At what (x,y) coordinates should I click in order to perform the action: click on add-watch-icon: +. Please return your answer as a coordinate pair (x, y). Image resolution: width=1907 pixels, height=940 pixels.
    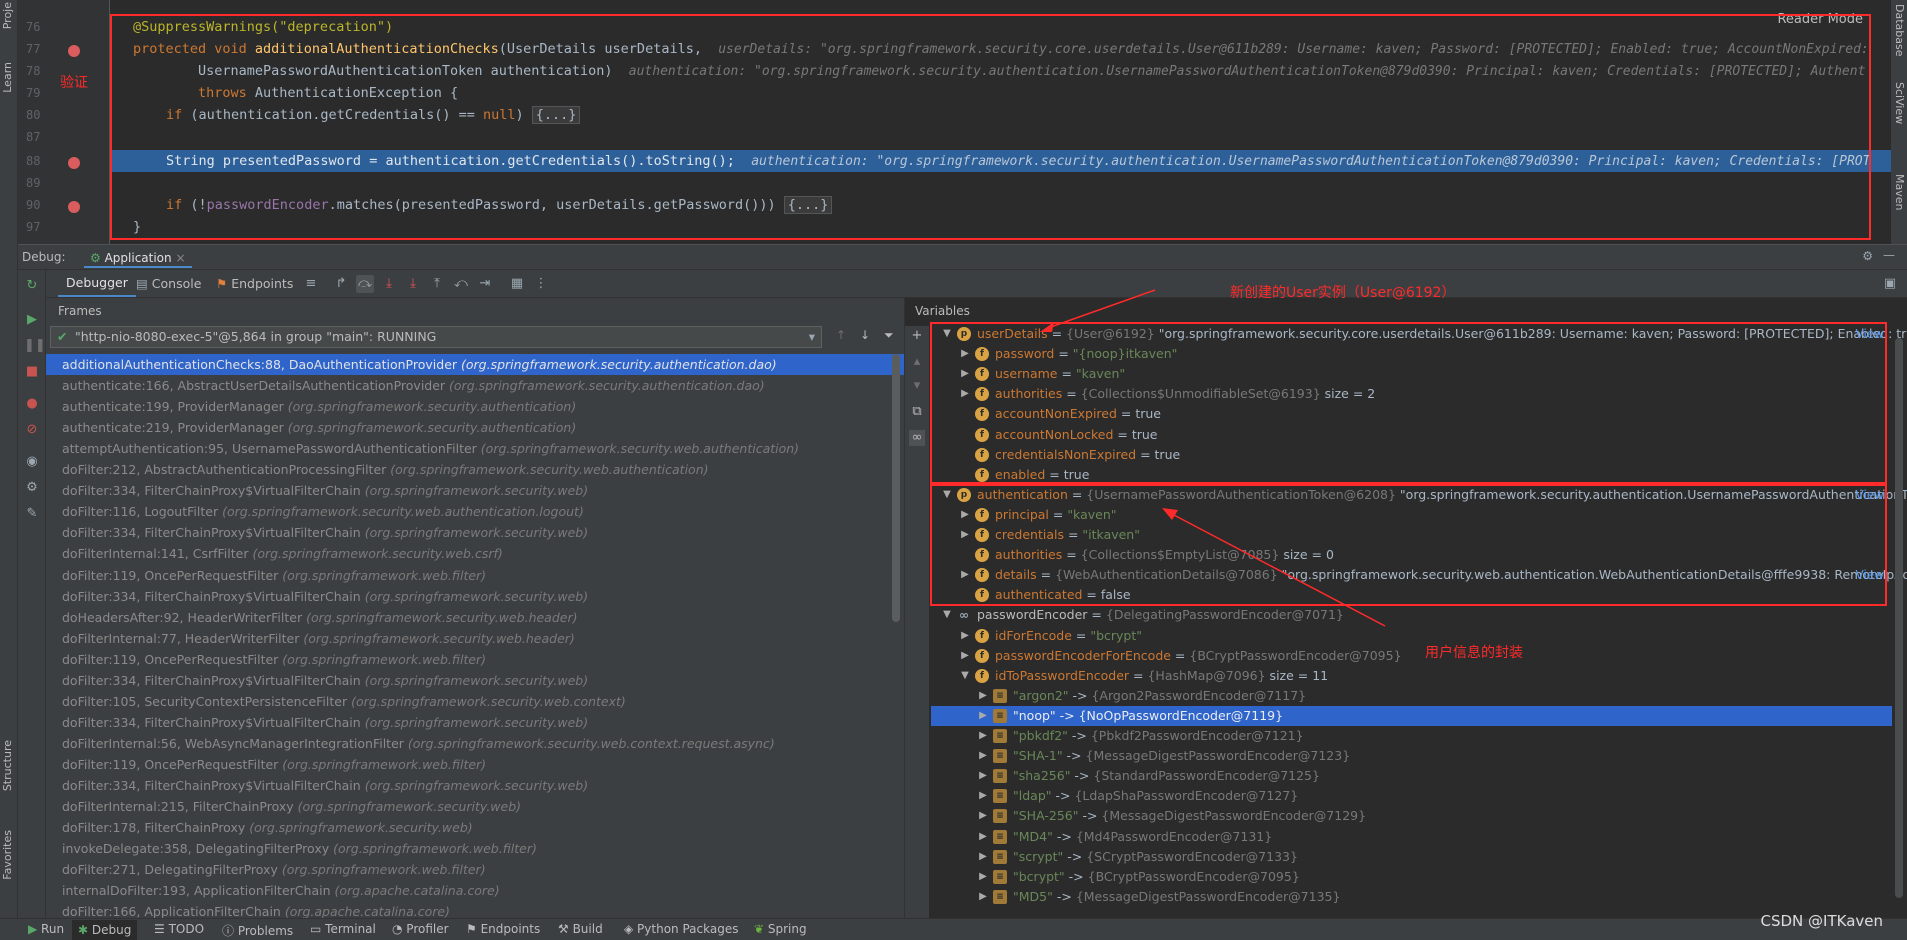
    Looking at the image, I should click on (917, 336).